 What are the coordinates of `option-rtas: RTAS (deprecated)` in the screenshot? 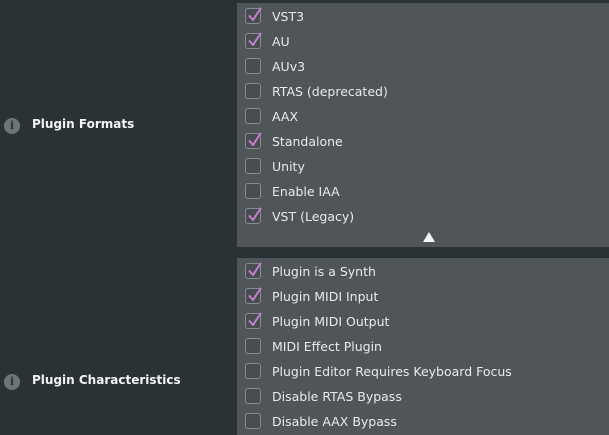 It's located at (316, 91).